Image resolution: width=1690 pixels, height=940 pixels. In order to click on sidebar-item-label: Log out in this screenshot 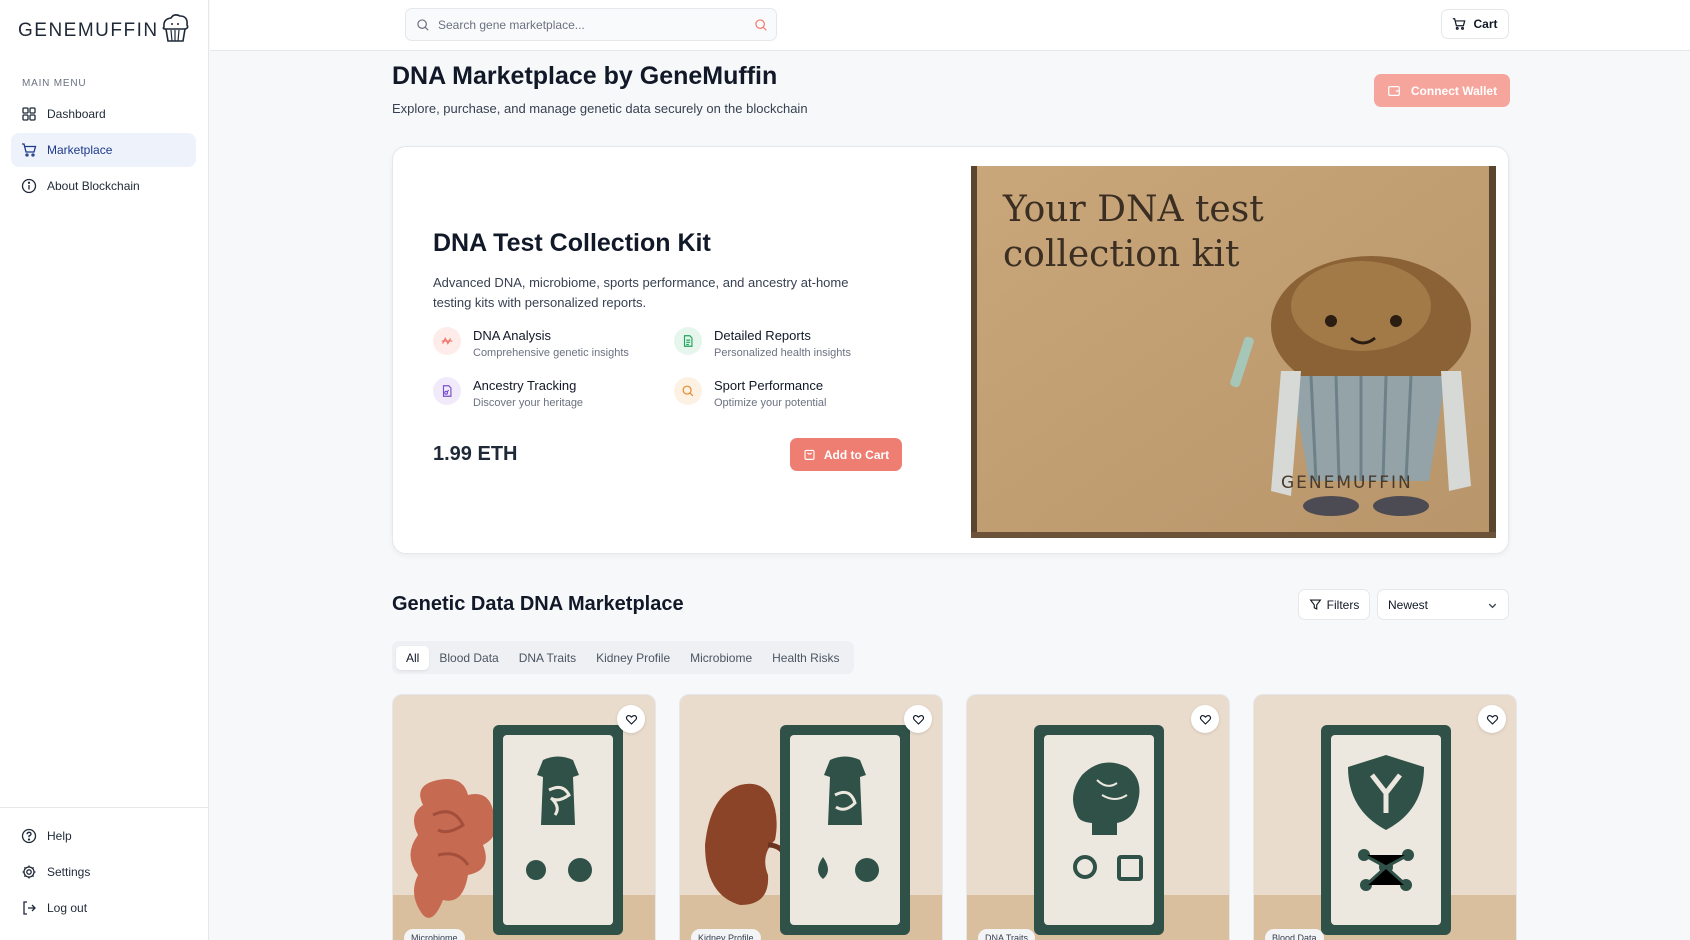, I will do `click(67, 908)`.